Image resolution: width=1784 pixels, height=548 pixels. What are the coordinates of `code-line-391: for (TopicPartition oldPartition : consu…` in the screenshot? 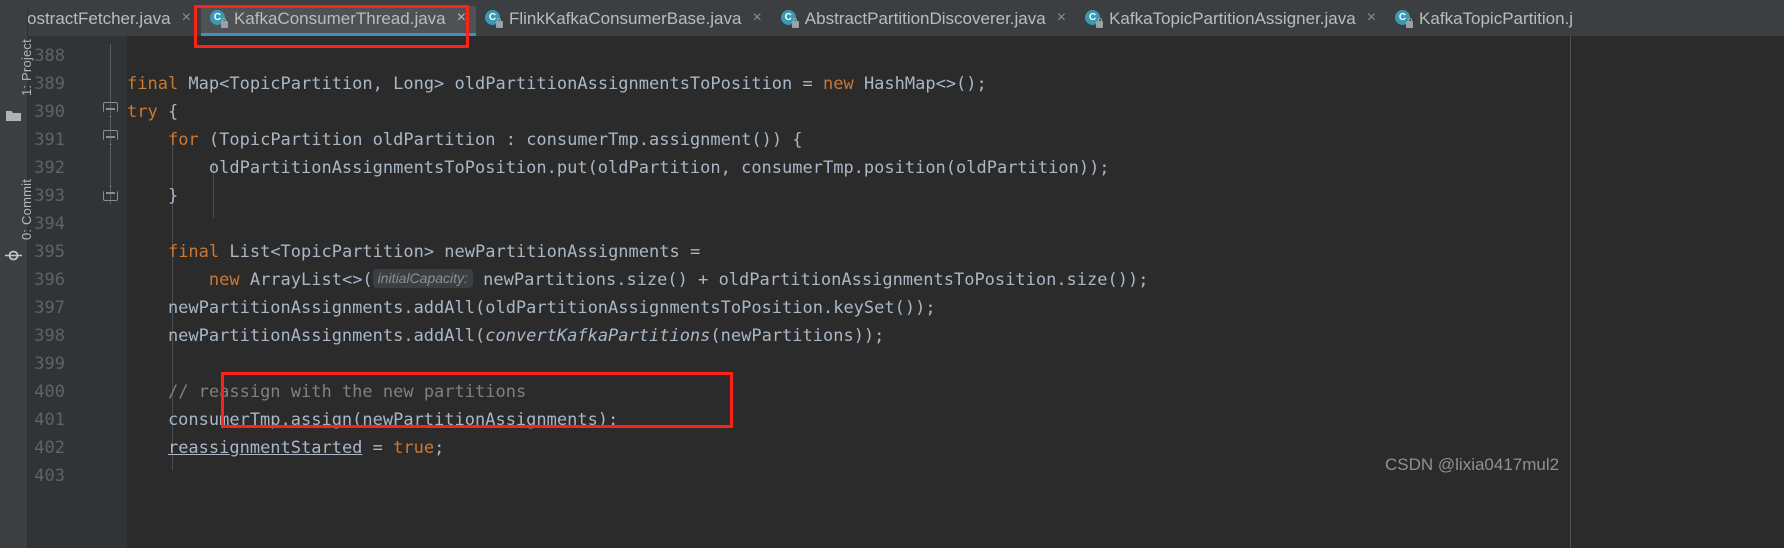 It's located at (465, 140).